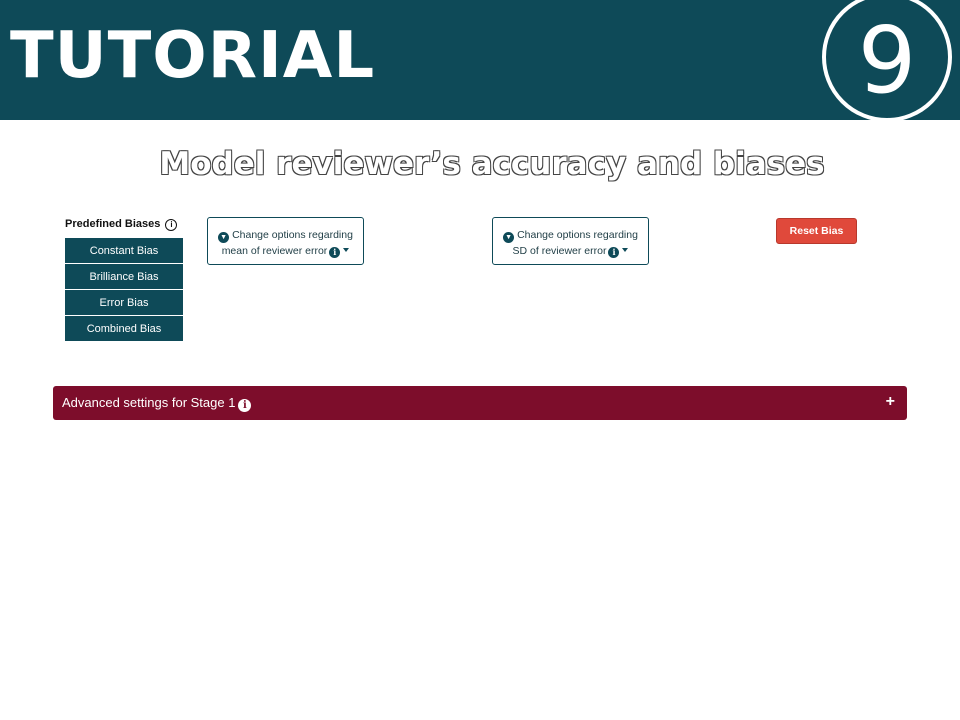 The height and width of the screenshot is (720, 960). I want to click on banner-title: TUTORIAL, so click(193, 56).